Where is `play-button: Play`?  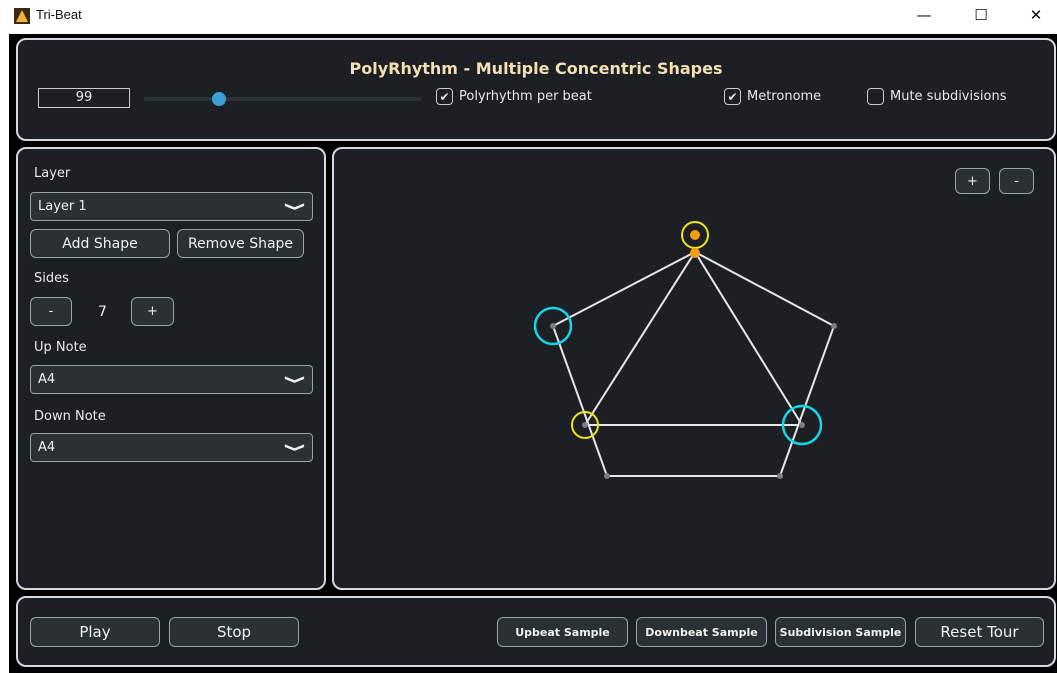
play-button: Play is located at coordinates (95, 632).